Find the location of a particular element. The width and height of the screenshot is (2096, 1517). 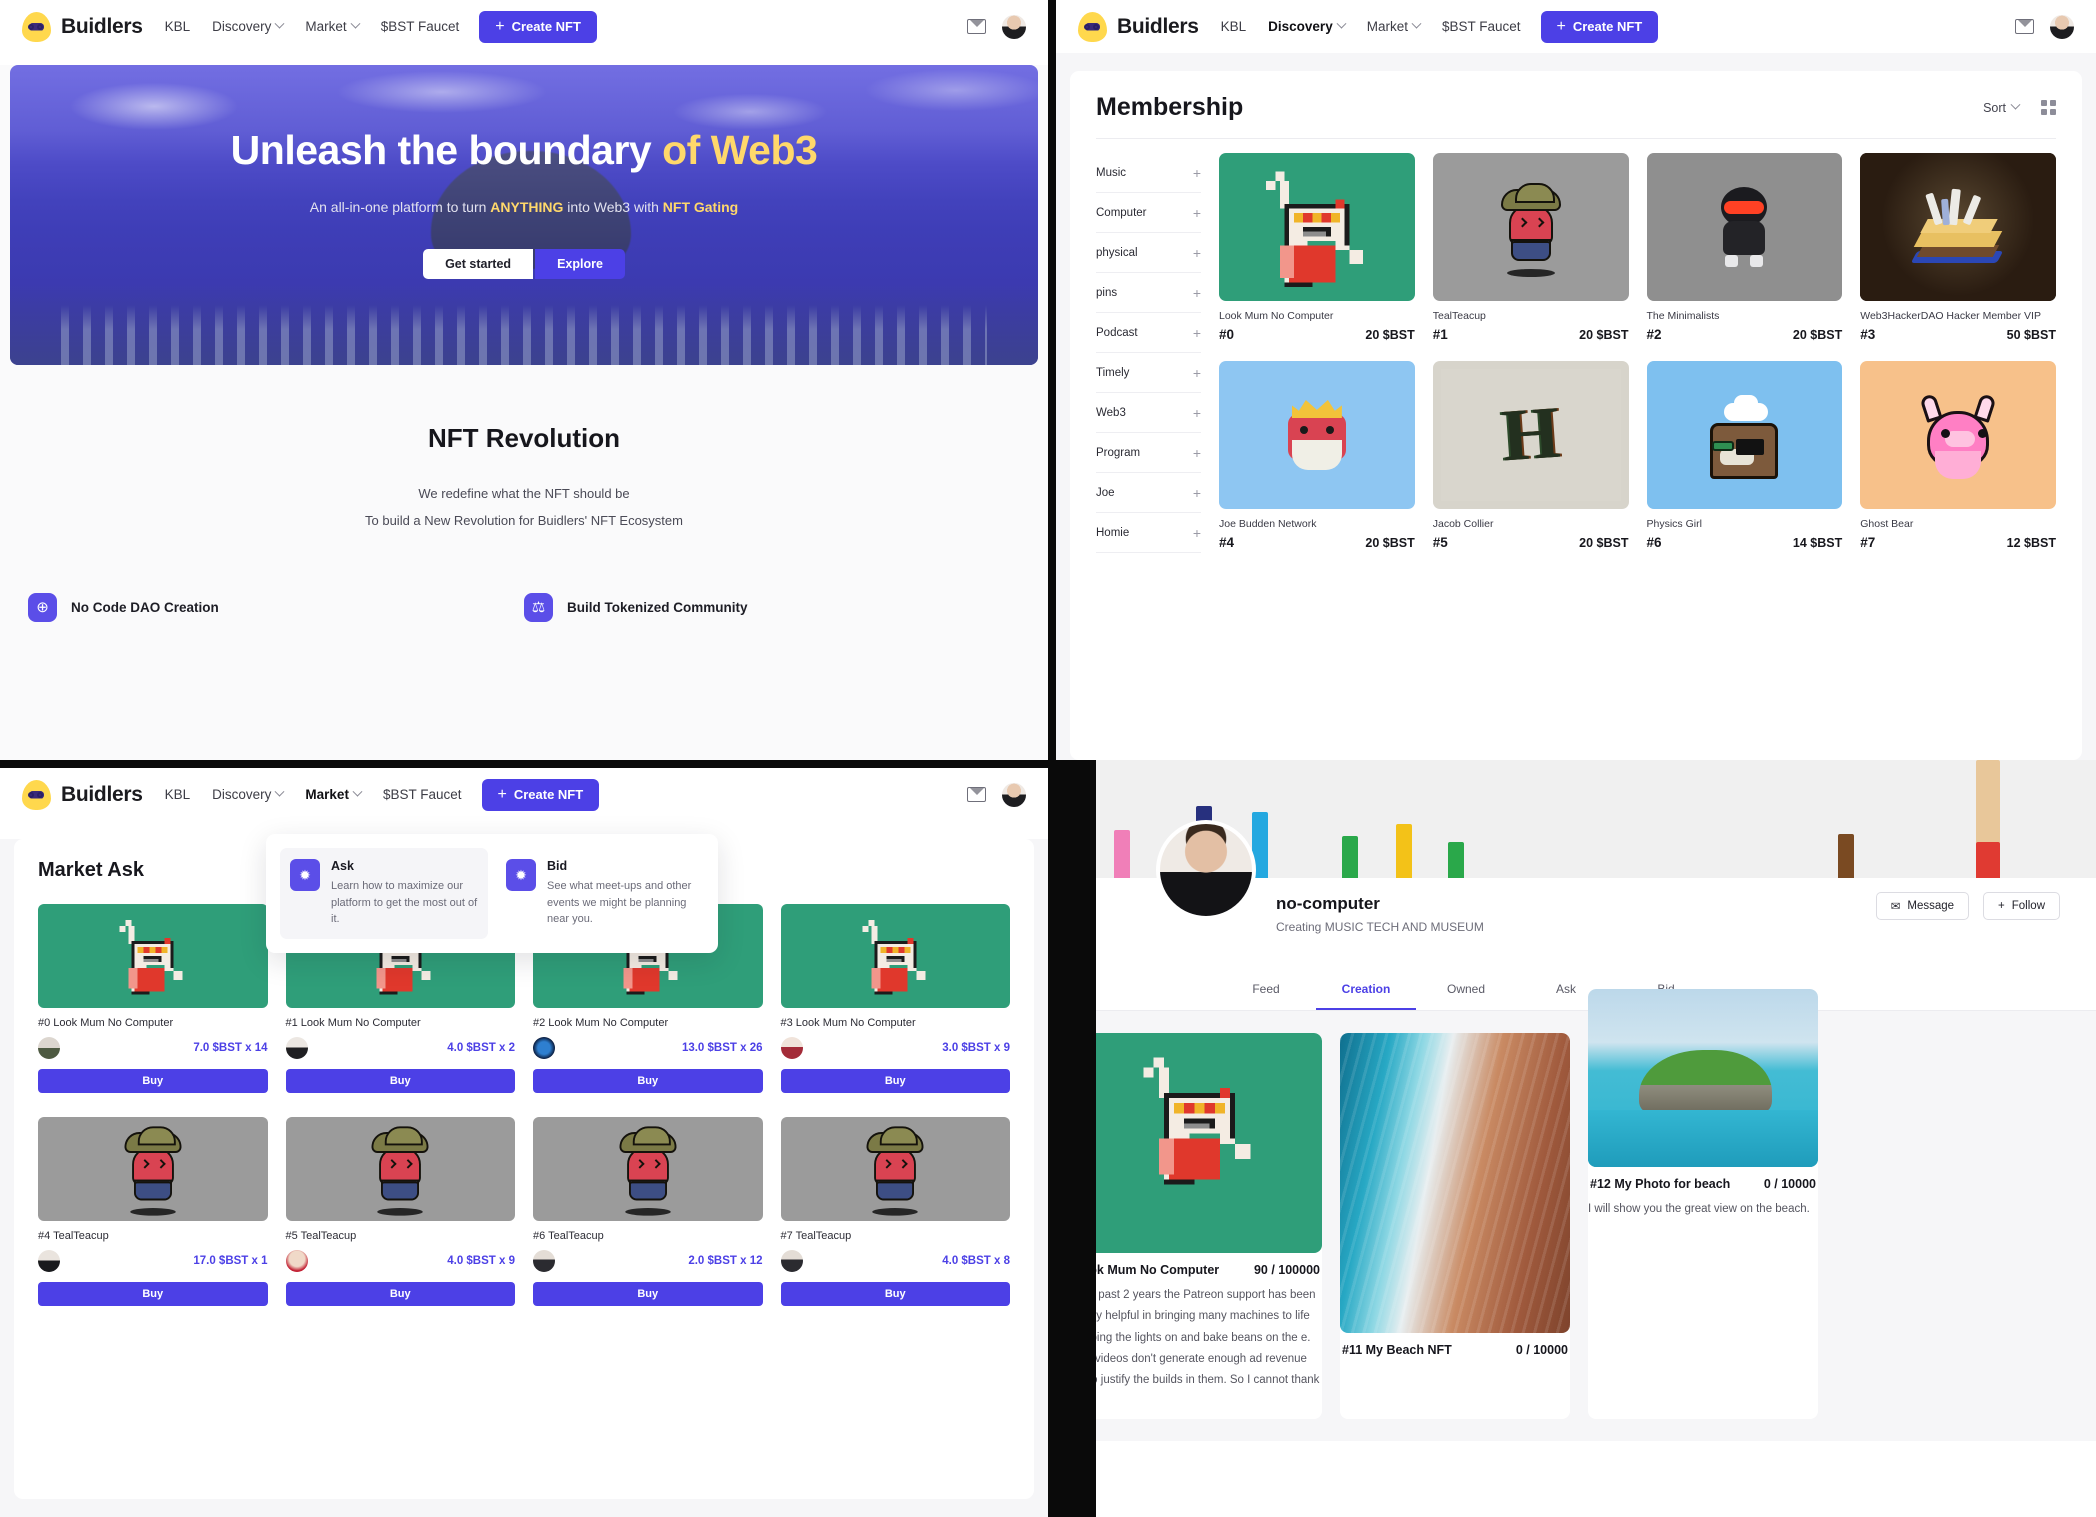

creation-title: #12 My Photo for beach is located at coordinates (1660, 1184).